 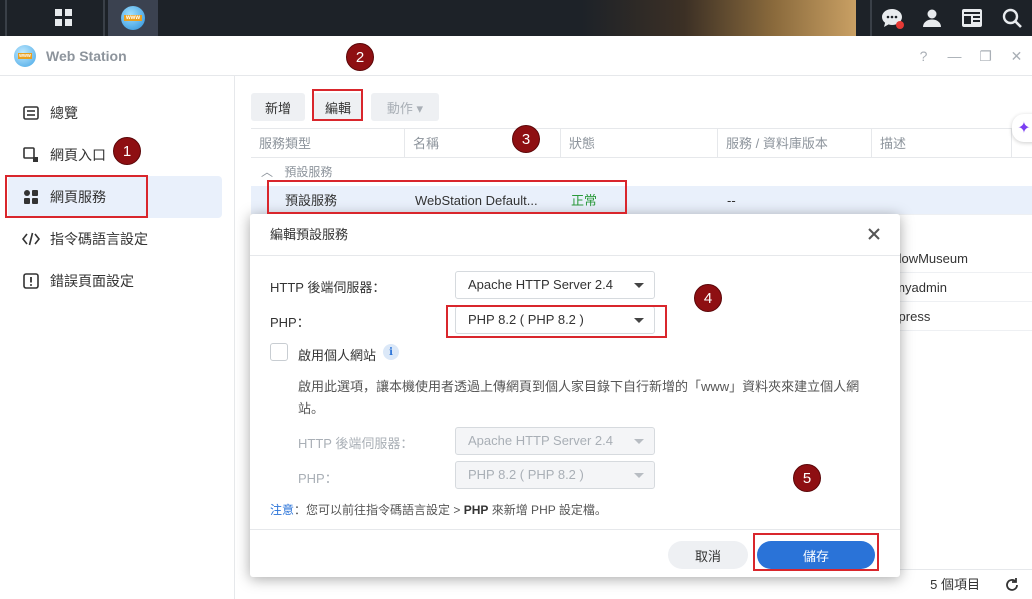 What do you see at coordinates (78, 197) in the screenshot?
I see `sidebar-item-label: 網頁服務` at bounding box center [78, 197].